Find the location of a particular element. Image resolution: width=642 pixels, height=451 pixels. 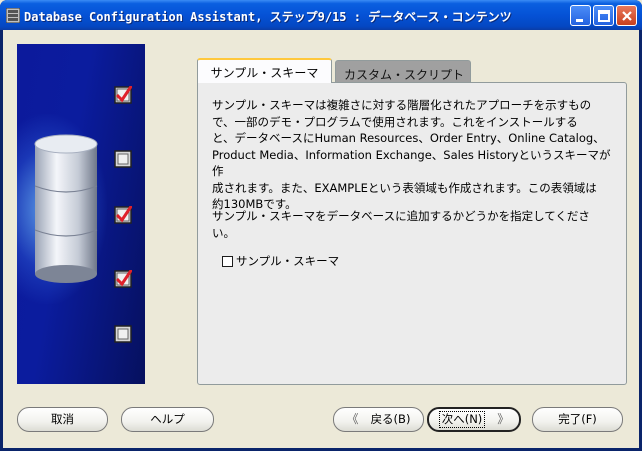

next-arrow-icon: 》 is located at coordinates (503, 419).